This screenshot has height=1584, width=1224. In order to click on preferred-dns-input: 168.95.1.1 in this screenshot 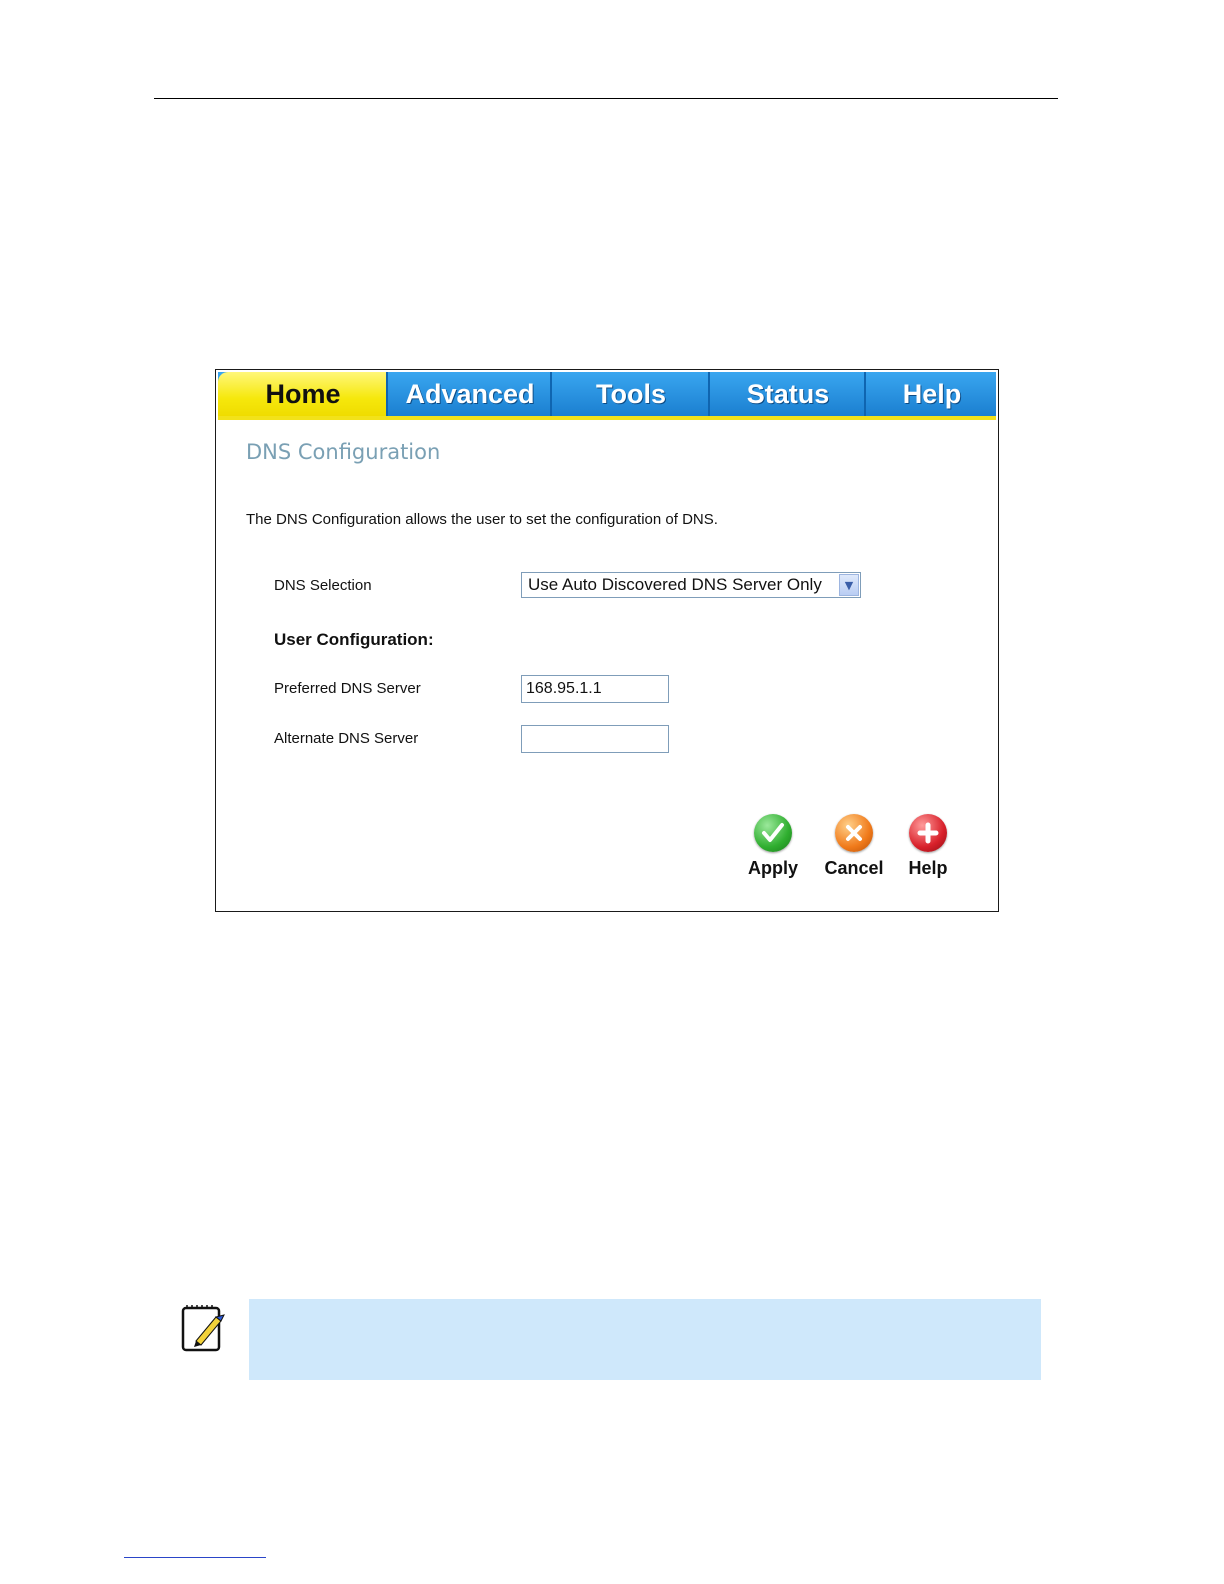, I will do `click(595, 689)`.